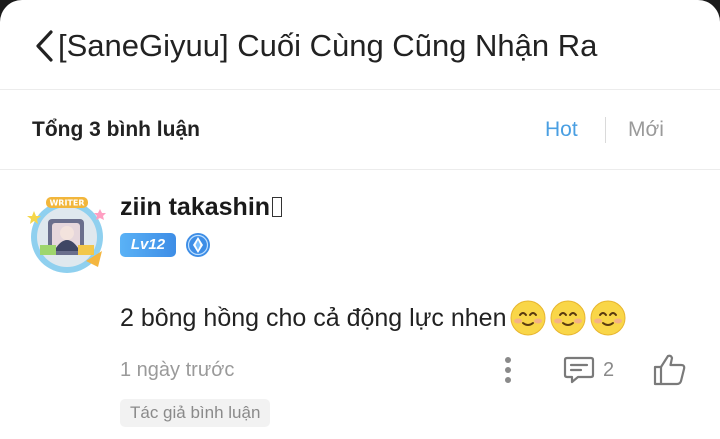 Image resolution: width=720 pixels, height=439 pixels. Describe the element at coordinates (177, 370) in the screenshot. I see `comment-timestamp: 1 ngày trước` at that location.